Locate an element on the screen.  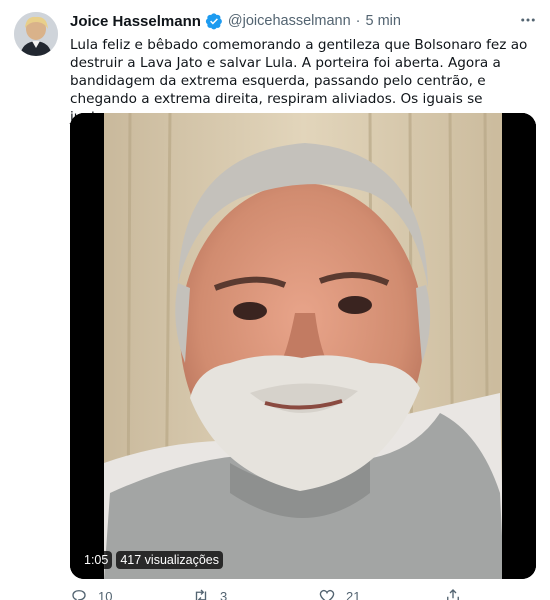
retweet-count: 3 is located at coordinates (224, 594).